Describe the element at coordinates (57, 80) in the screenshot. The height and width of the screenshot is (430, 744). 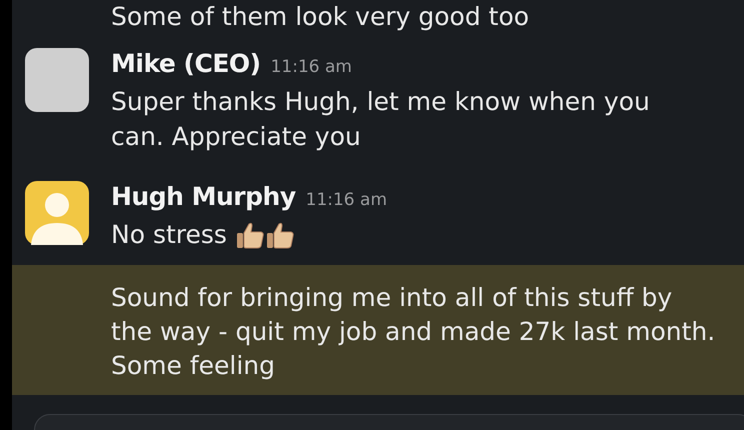
I see `avatar-photo-placeholder` at that location.